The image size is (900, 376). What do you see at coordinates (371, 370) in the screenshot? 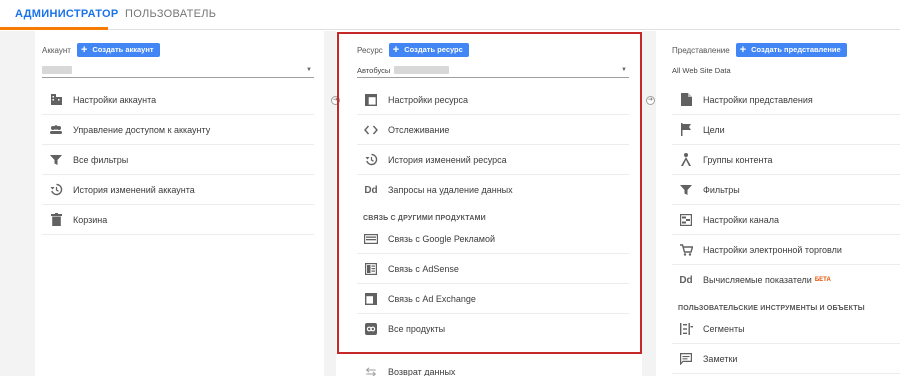
I see `import-icon: ⇆` at bounding box center [371, 370].